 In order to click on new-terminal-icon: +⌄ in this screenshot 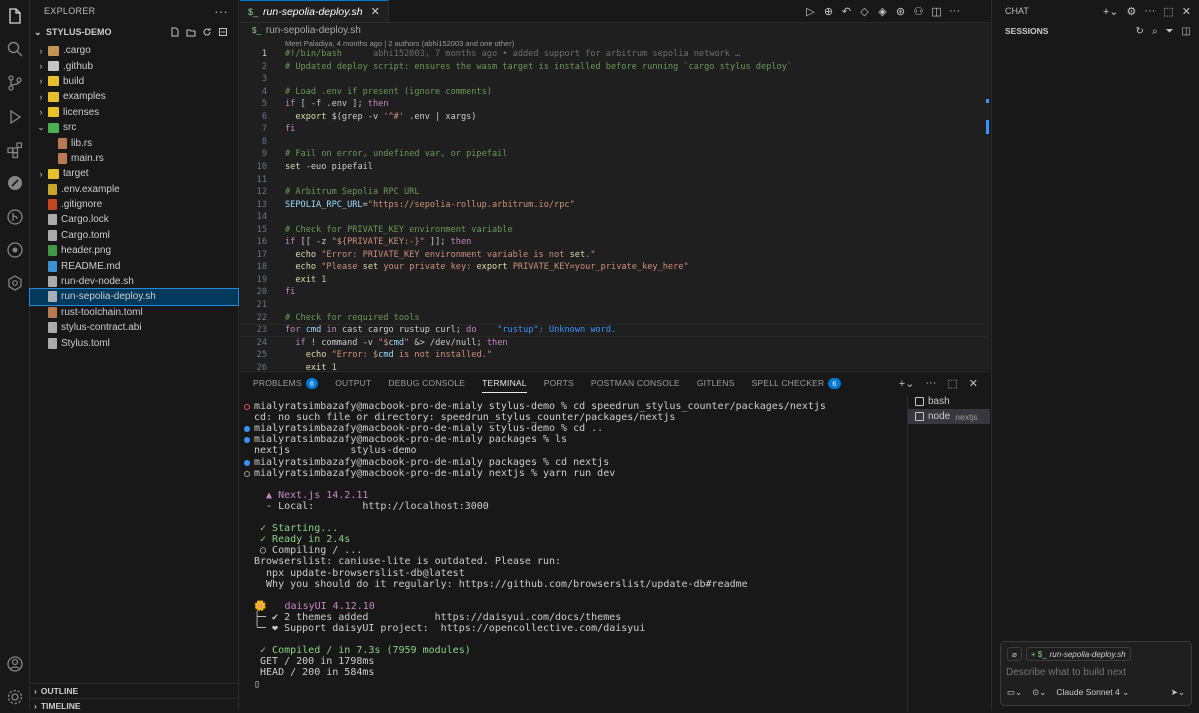, I will do `click(907, 383)`.